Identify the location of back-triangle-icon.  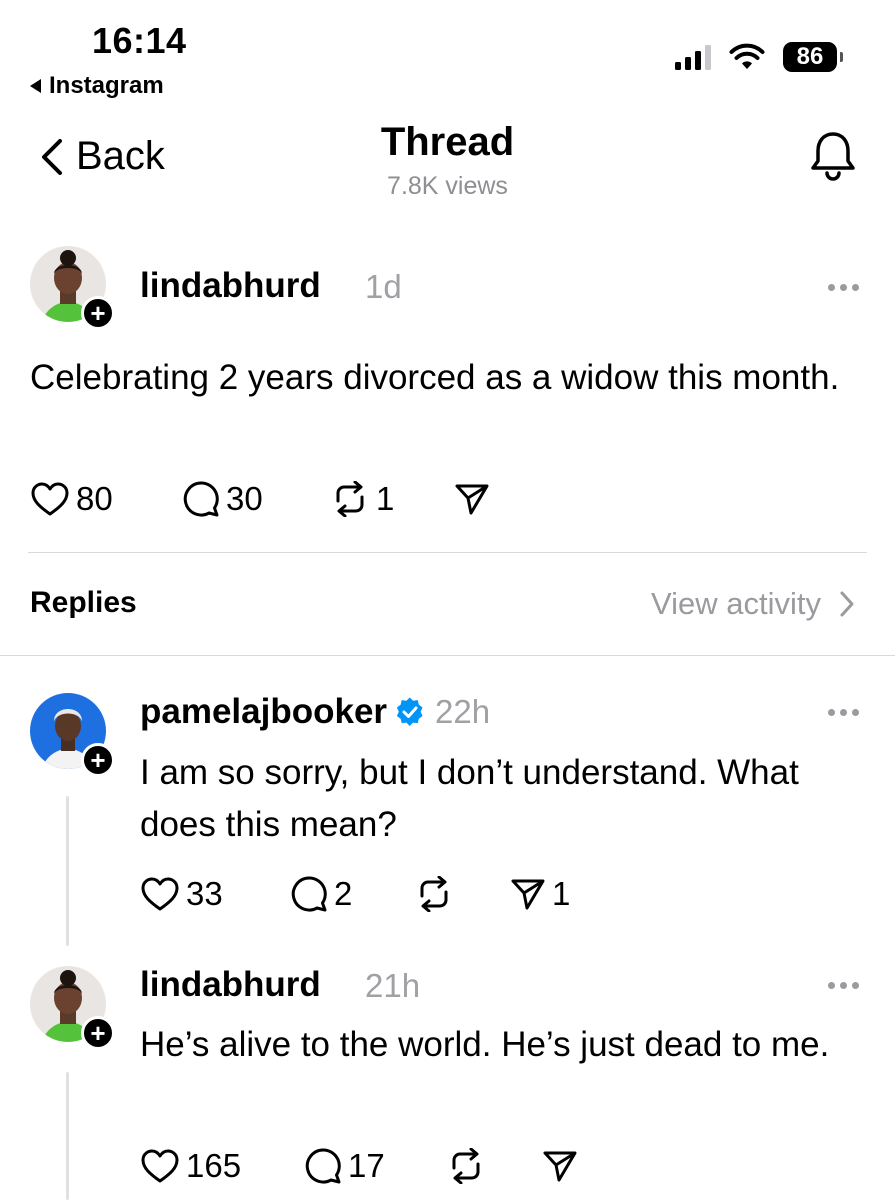
(35, 86).